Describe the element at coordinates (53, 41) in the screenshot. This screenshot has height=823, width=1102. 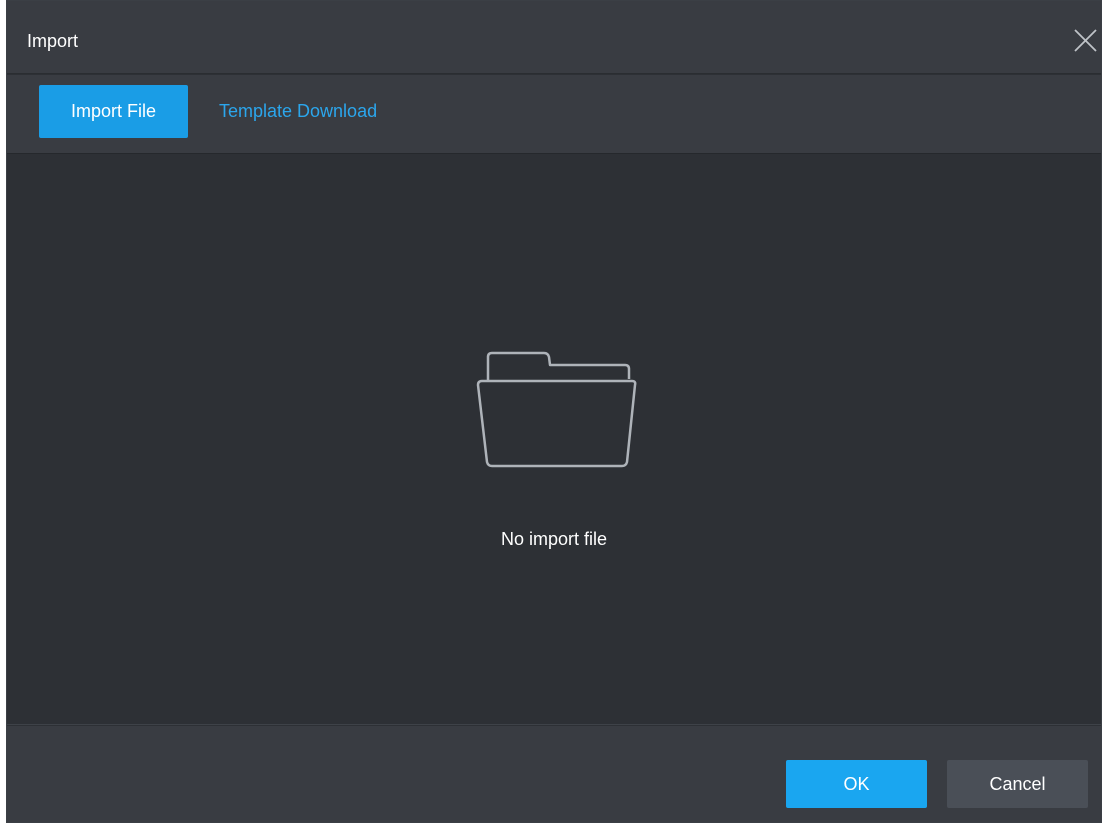
I see `dialog-title: Import` at that location.